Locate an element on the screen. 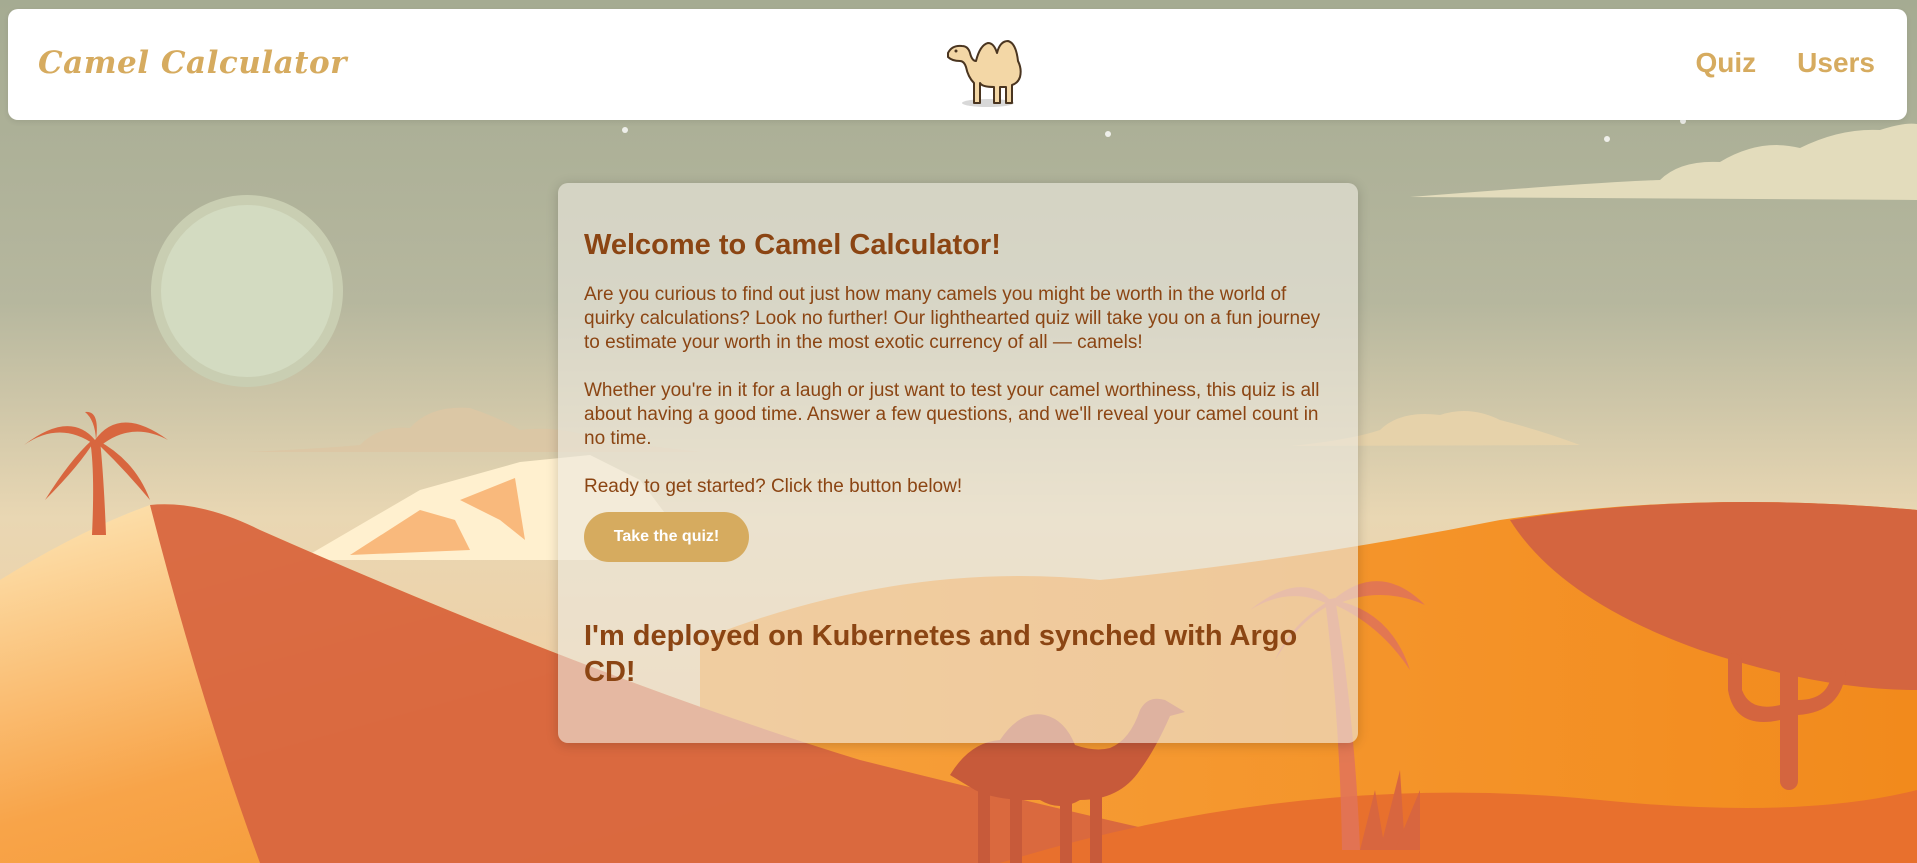  brand-link: Camel Calculator is located at coordinates (192, 63).